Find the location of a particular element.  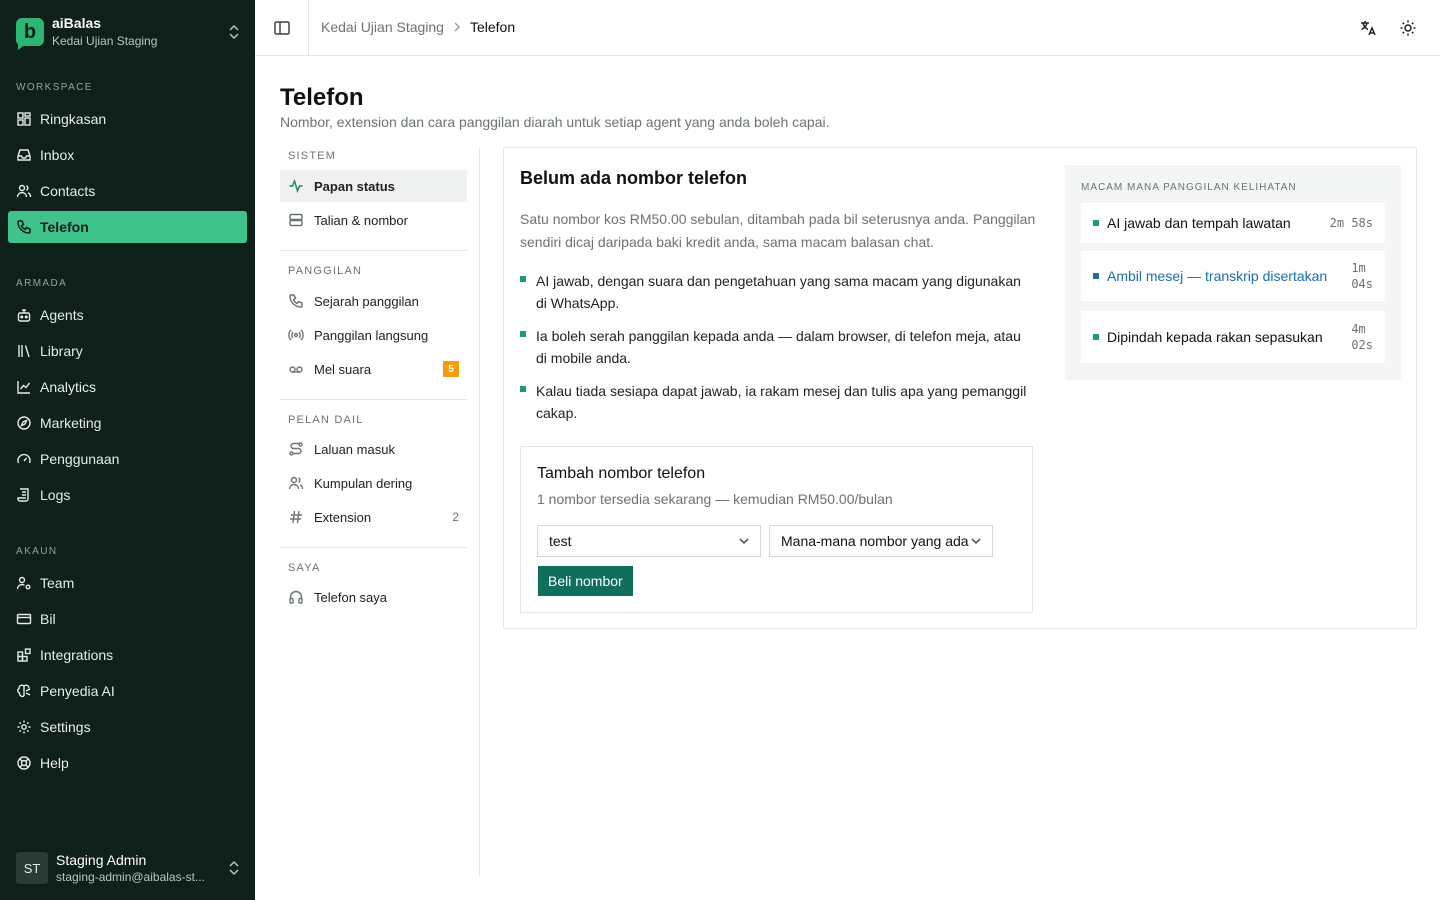

phone-icon is located at coordinates (24, 227).